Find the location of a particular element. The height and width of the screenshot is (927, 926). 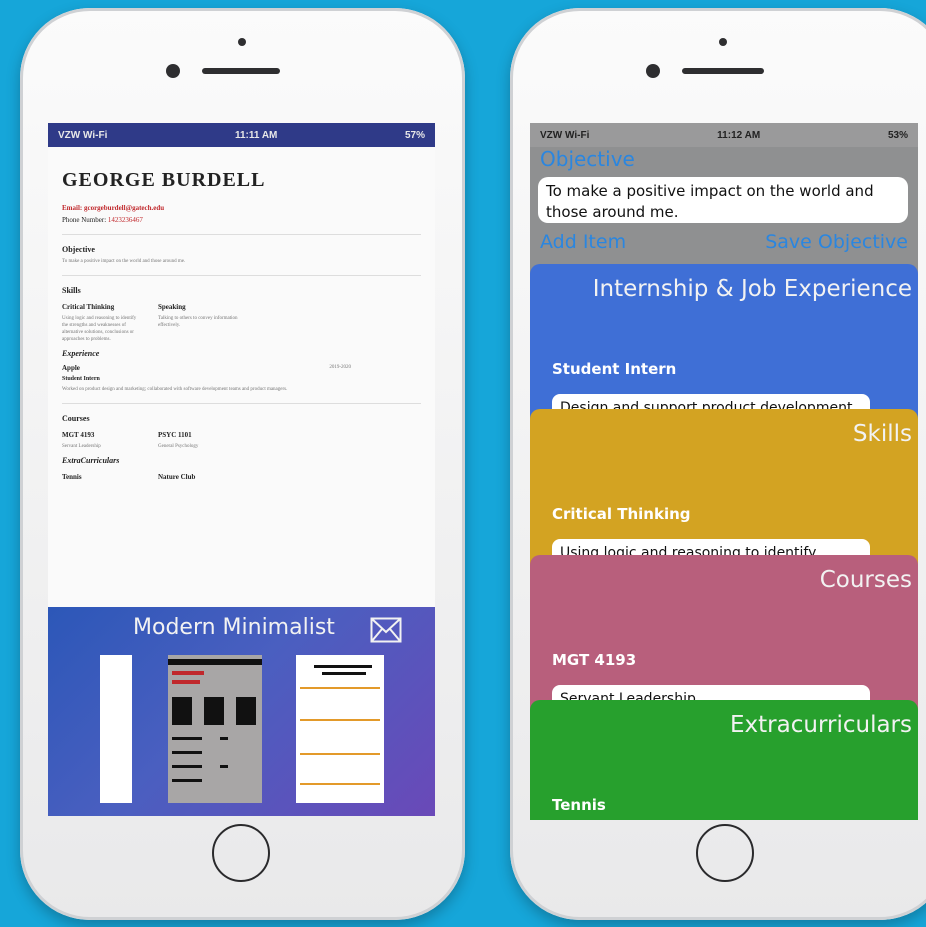

battery-level: 53% is located at coordinates (897, 135).